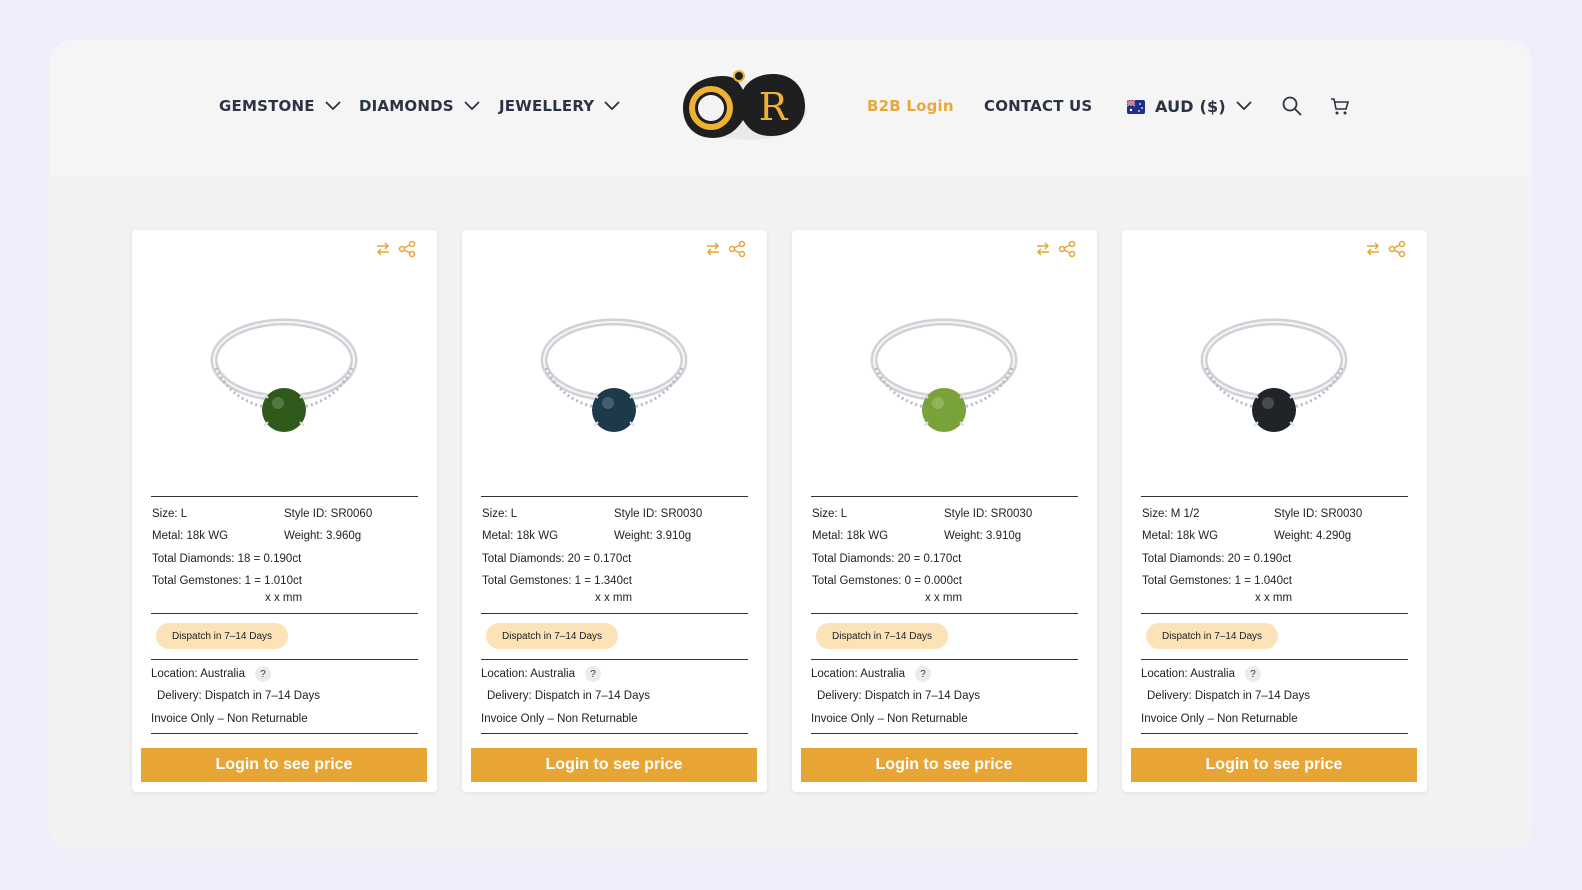  What do you see at coordinates (1340, 106) in the screenshot?
I see `cart-icon` at bounding box center [1340, 106].